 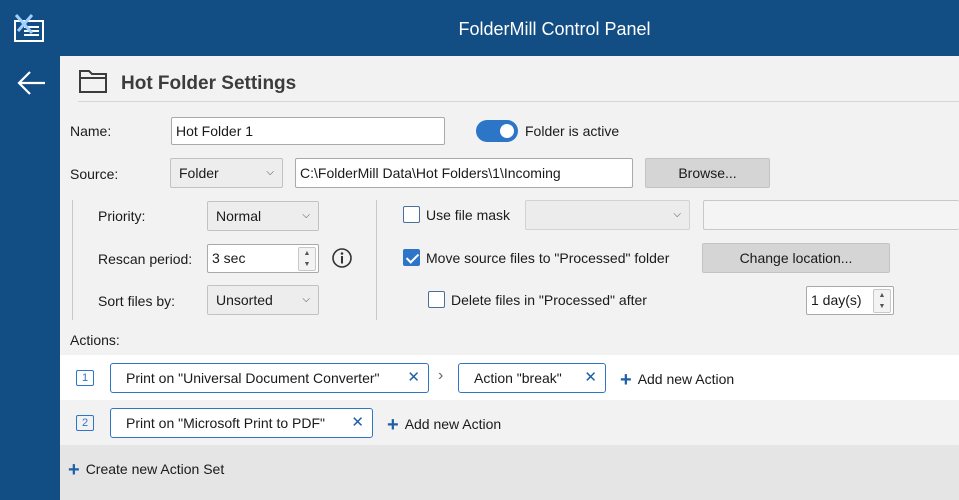 What do you see at coordinates (244, 300) in the screenshot?
I see `sort-value: Unsorted` at bounding box center [244, 300].